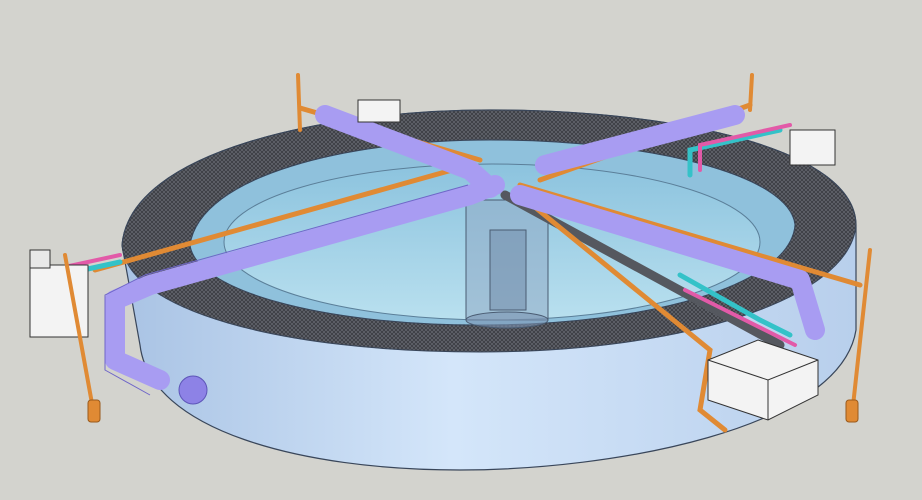 The height and width of the screenshot is (500, 922). What do you see at coordinates (193, 390) in the screenshot?
I see `air-pipe-outlet` at bounding box center [193, 390].